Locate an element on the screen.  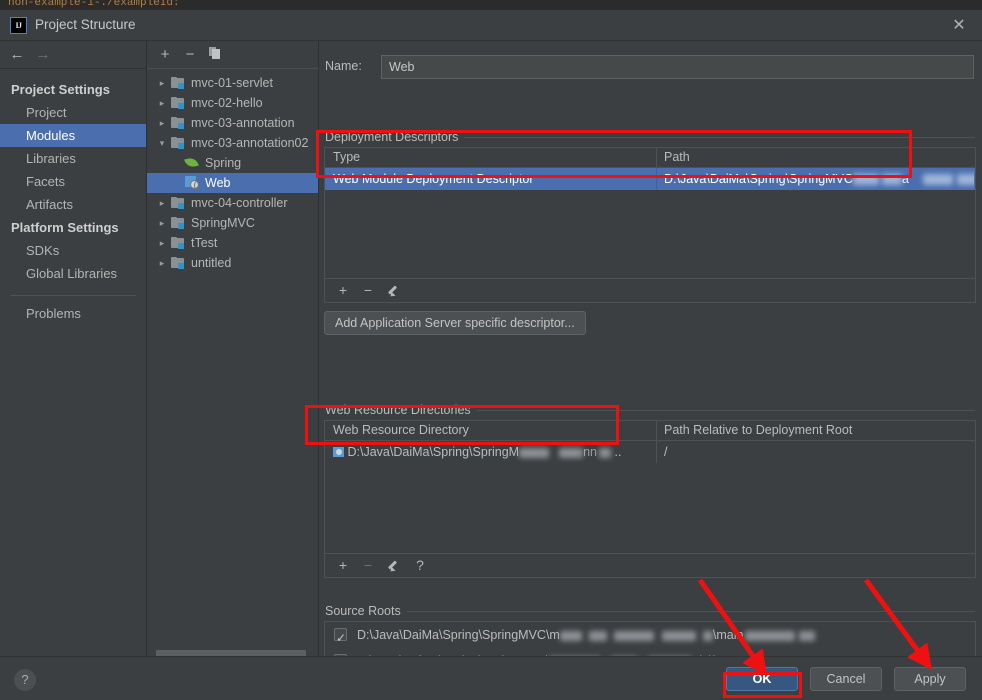
cancel-button: Cancel is located at coordinates (846, 679).